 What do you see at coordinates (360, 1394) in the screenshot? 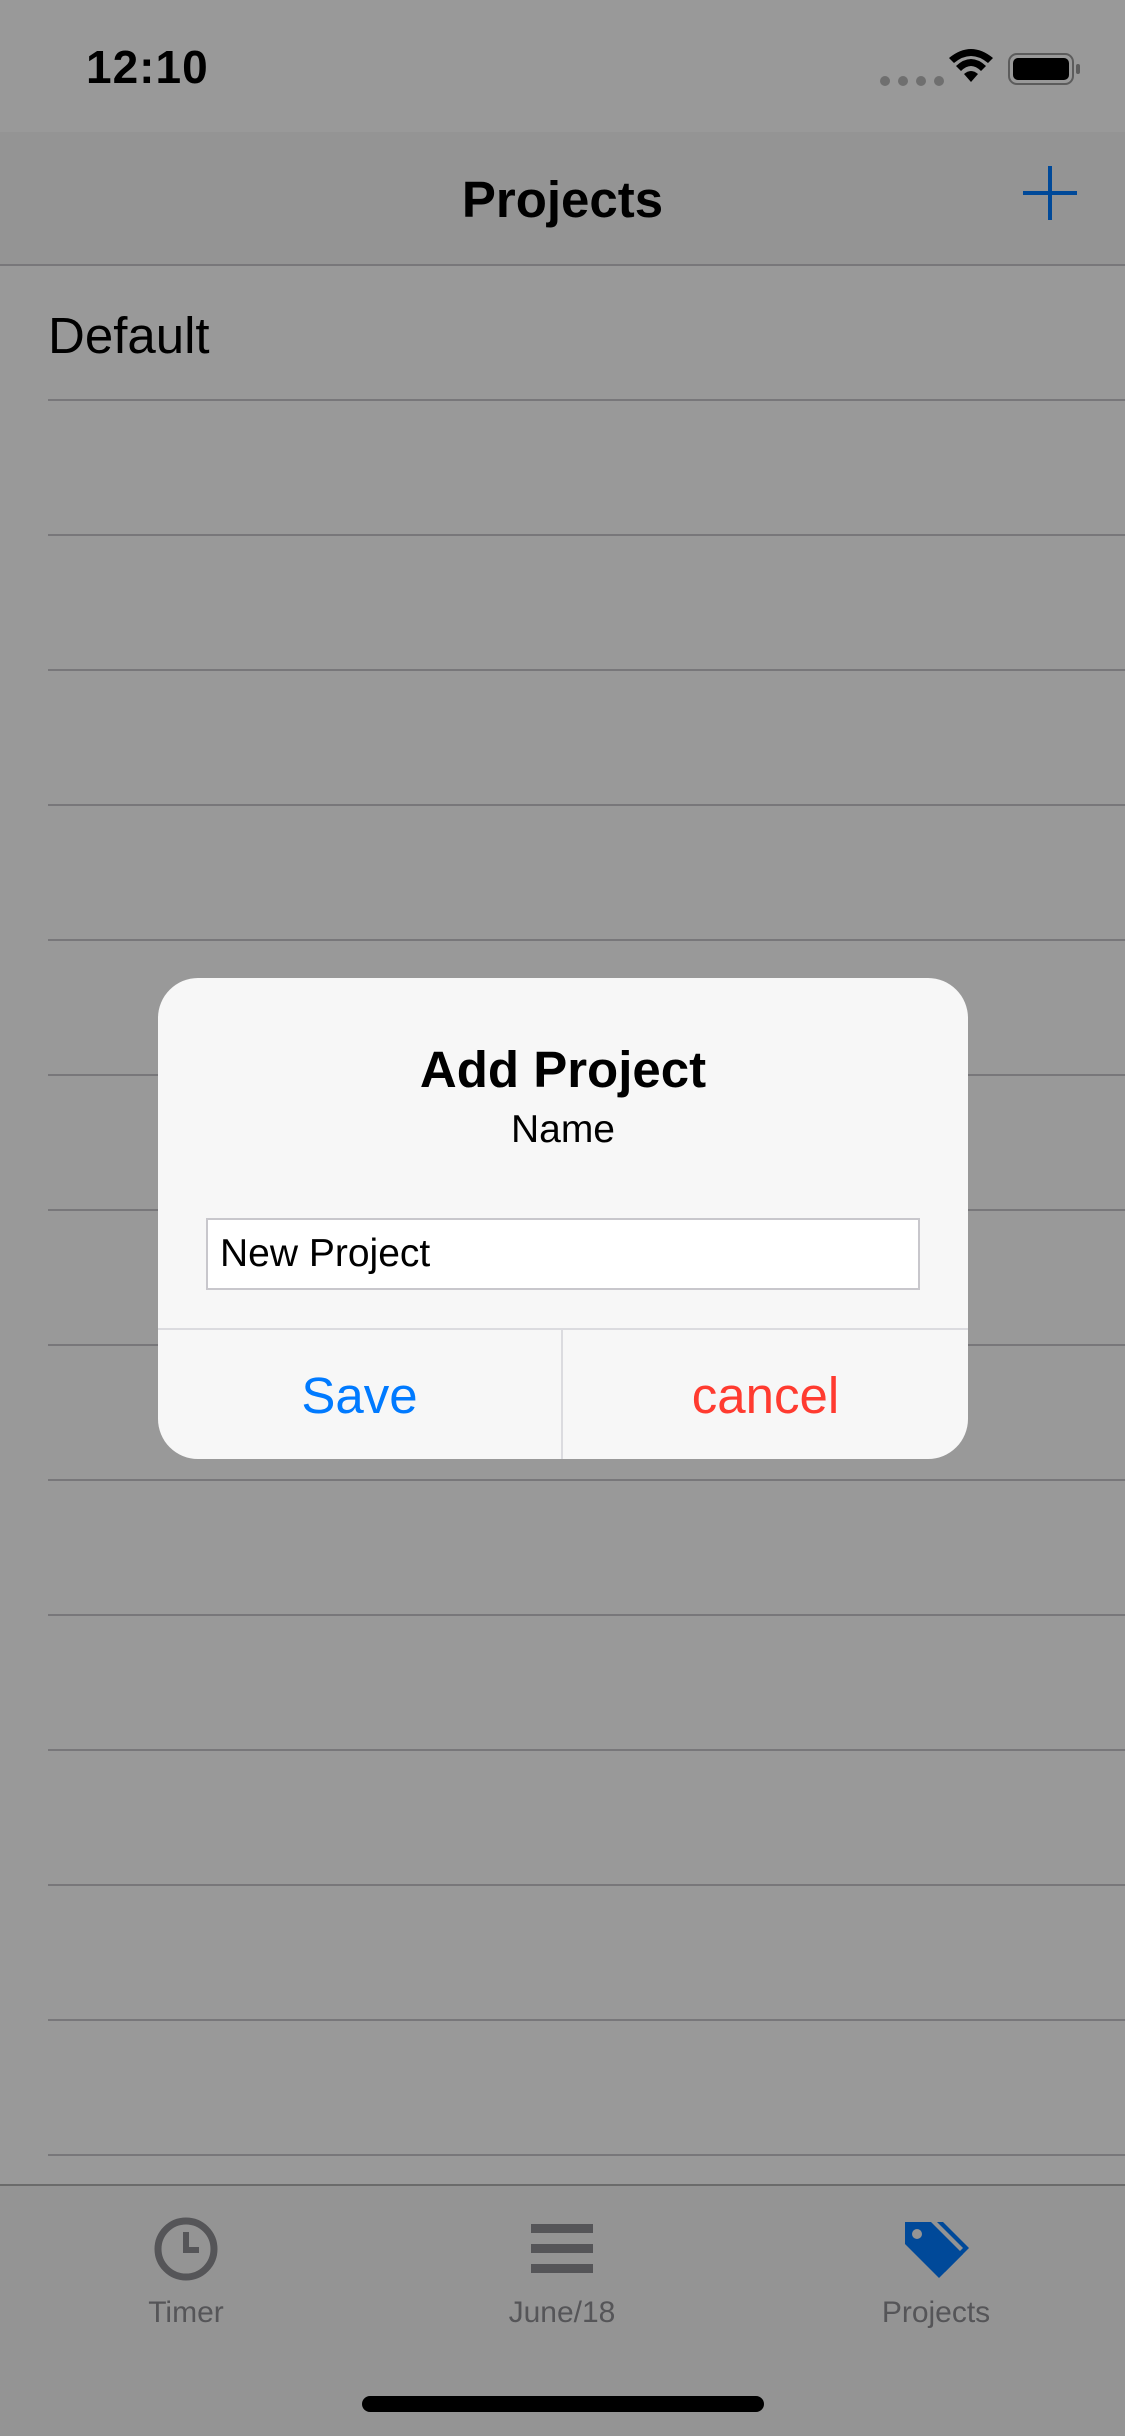
I see `save-button: Save` at bounding box center [360, 1394].